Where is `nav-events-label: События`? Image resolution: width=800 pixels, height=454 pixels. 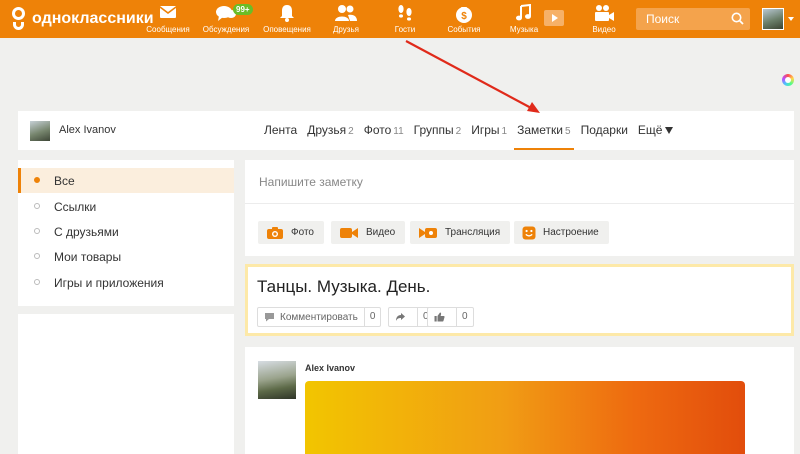
nav-events-label: События is located at coordinates (464, 29).